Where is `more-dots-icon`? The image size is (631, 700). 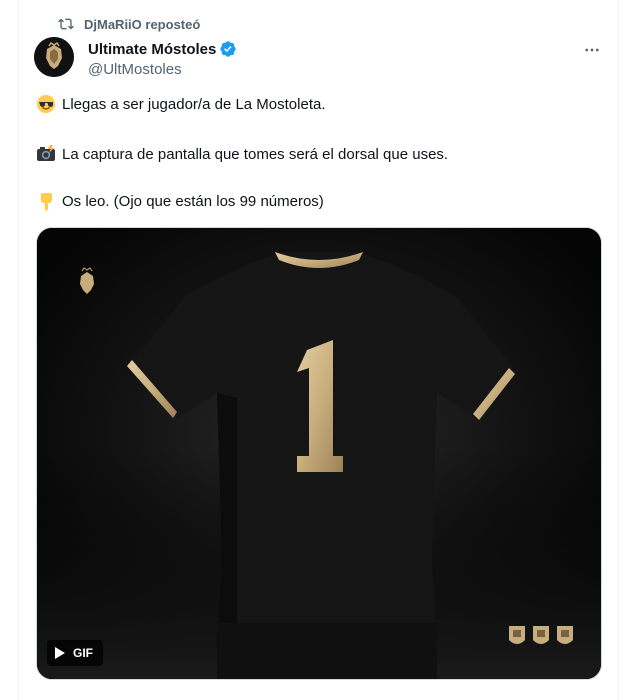 more-dots-icon is located at coordinates (592, 50).